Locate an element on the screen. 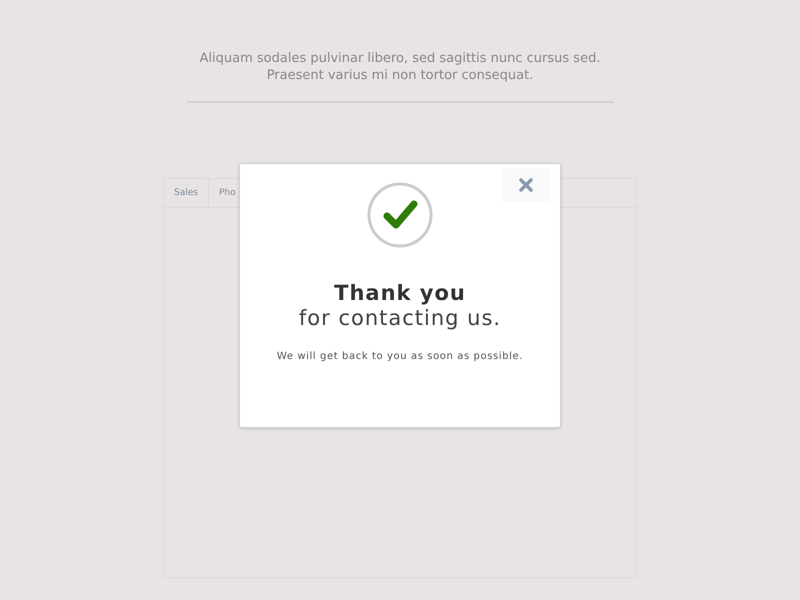  close-icon is located at coordinates (526, 185).